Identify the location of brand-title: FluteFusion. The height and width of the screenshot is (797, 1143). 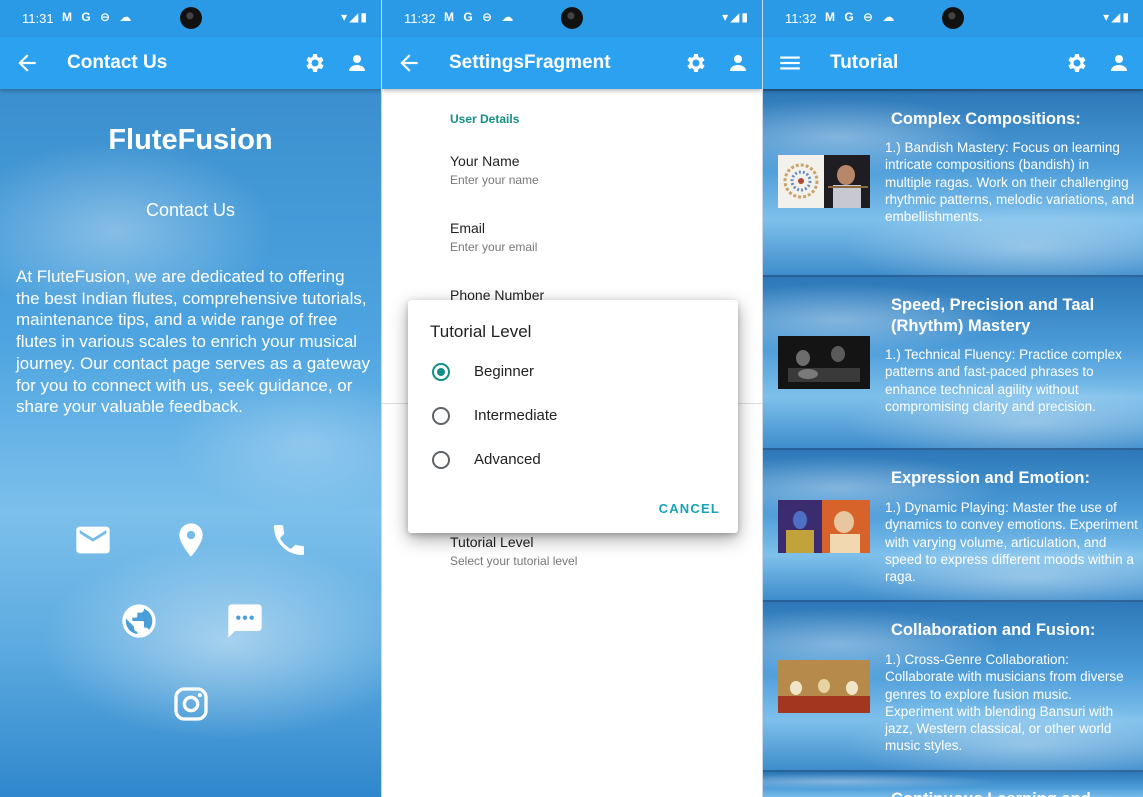
(190, 140).